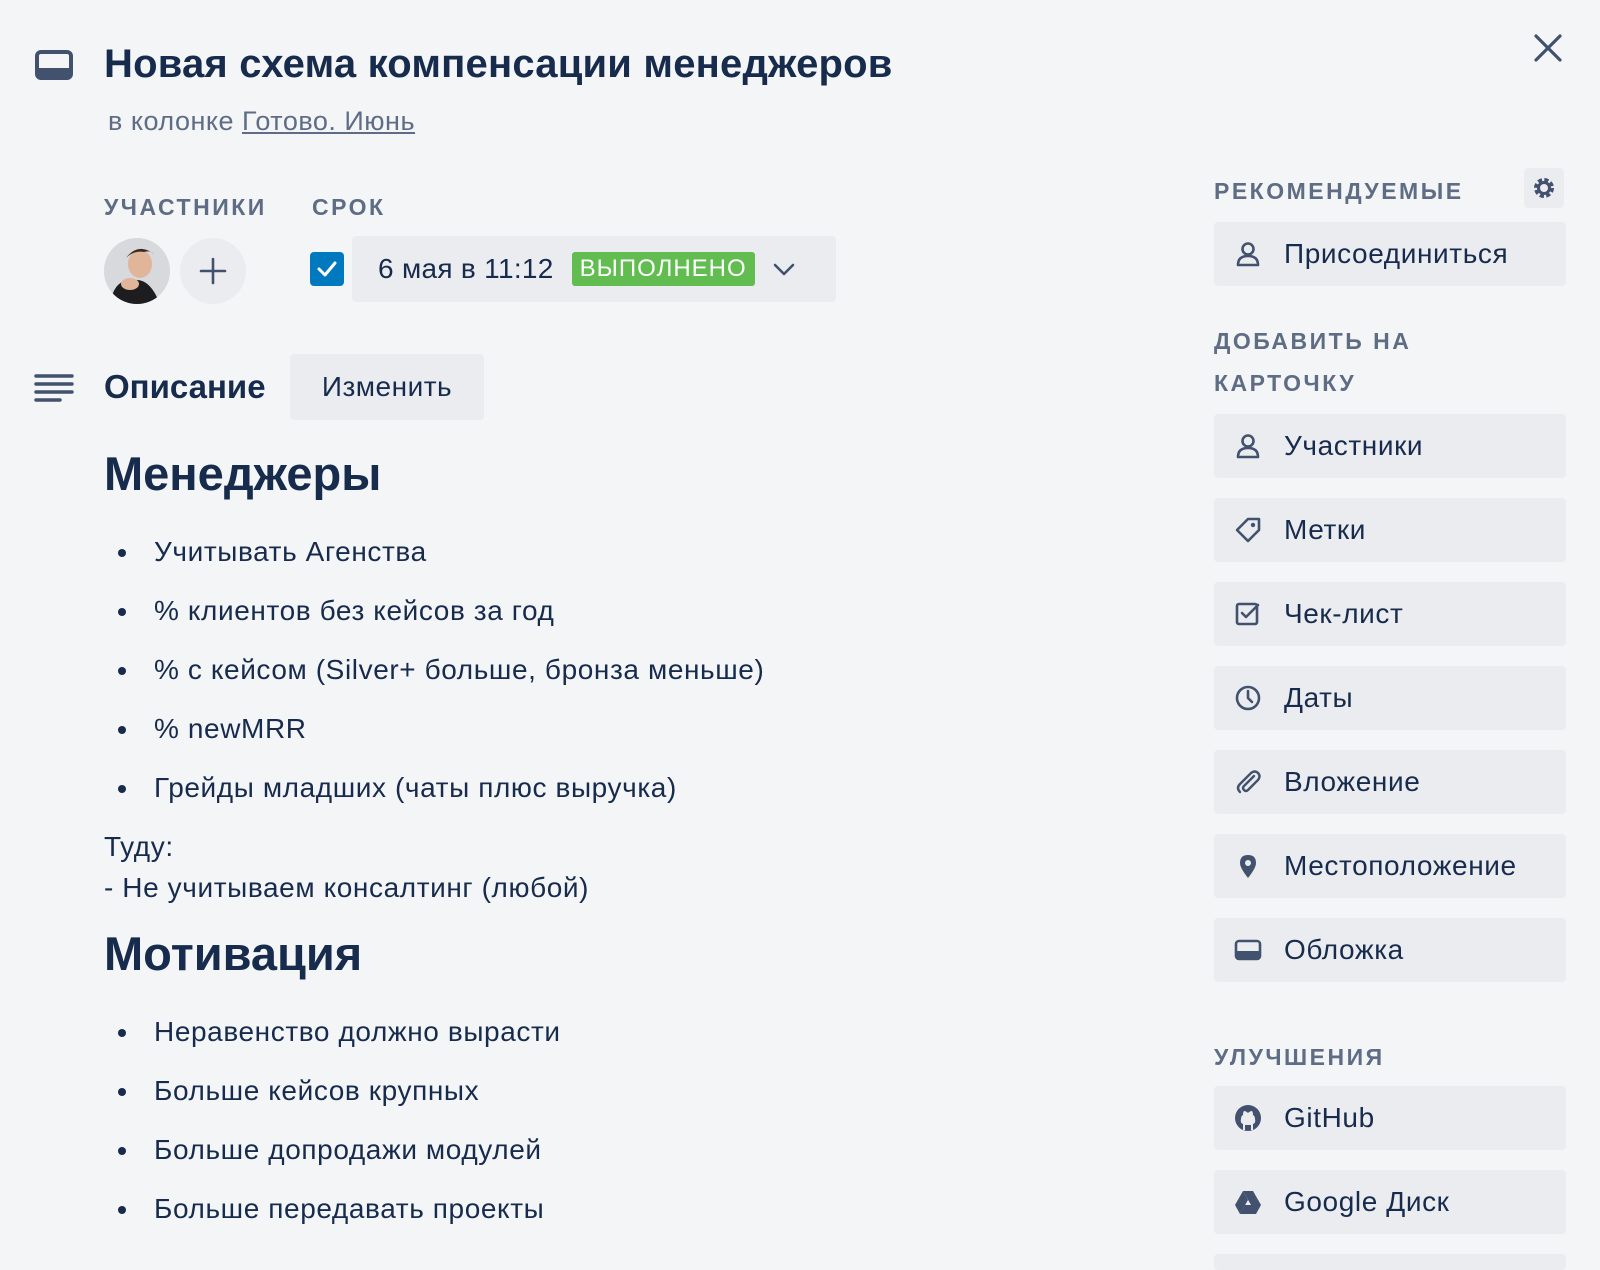  I want to click on cover-button: Обложка, so click(1390, 950).